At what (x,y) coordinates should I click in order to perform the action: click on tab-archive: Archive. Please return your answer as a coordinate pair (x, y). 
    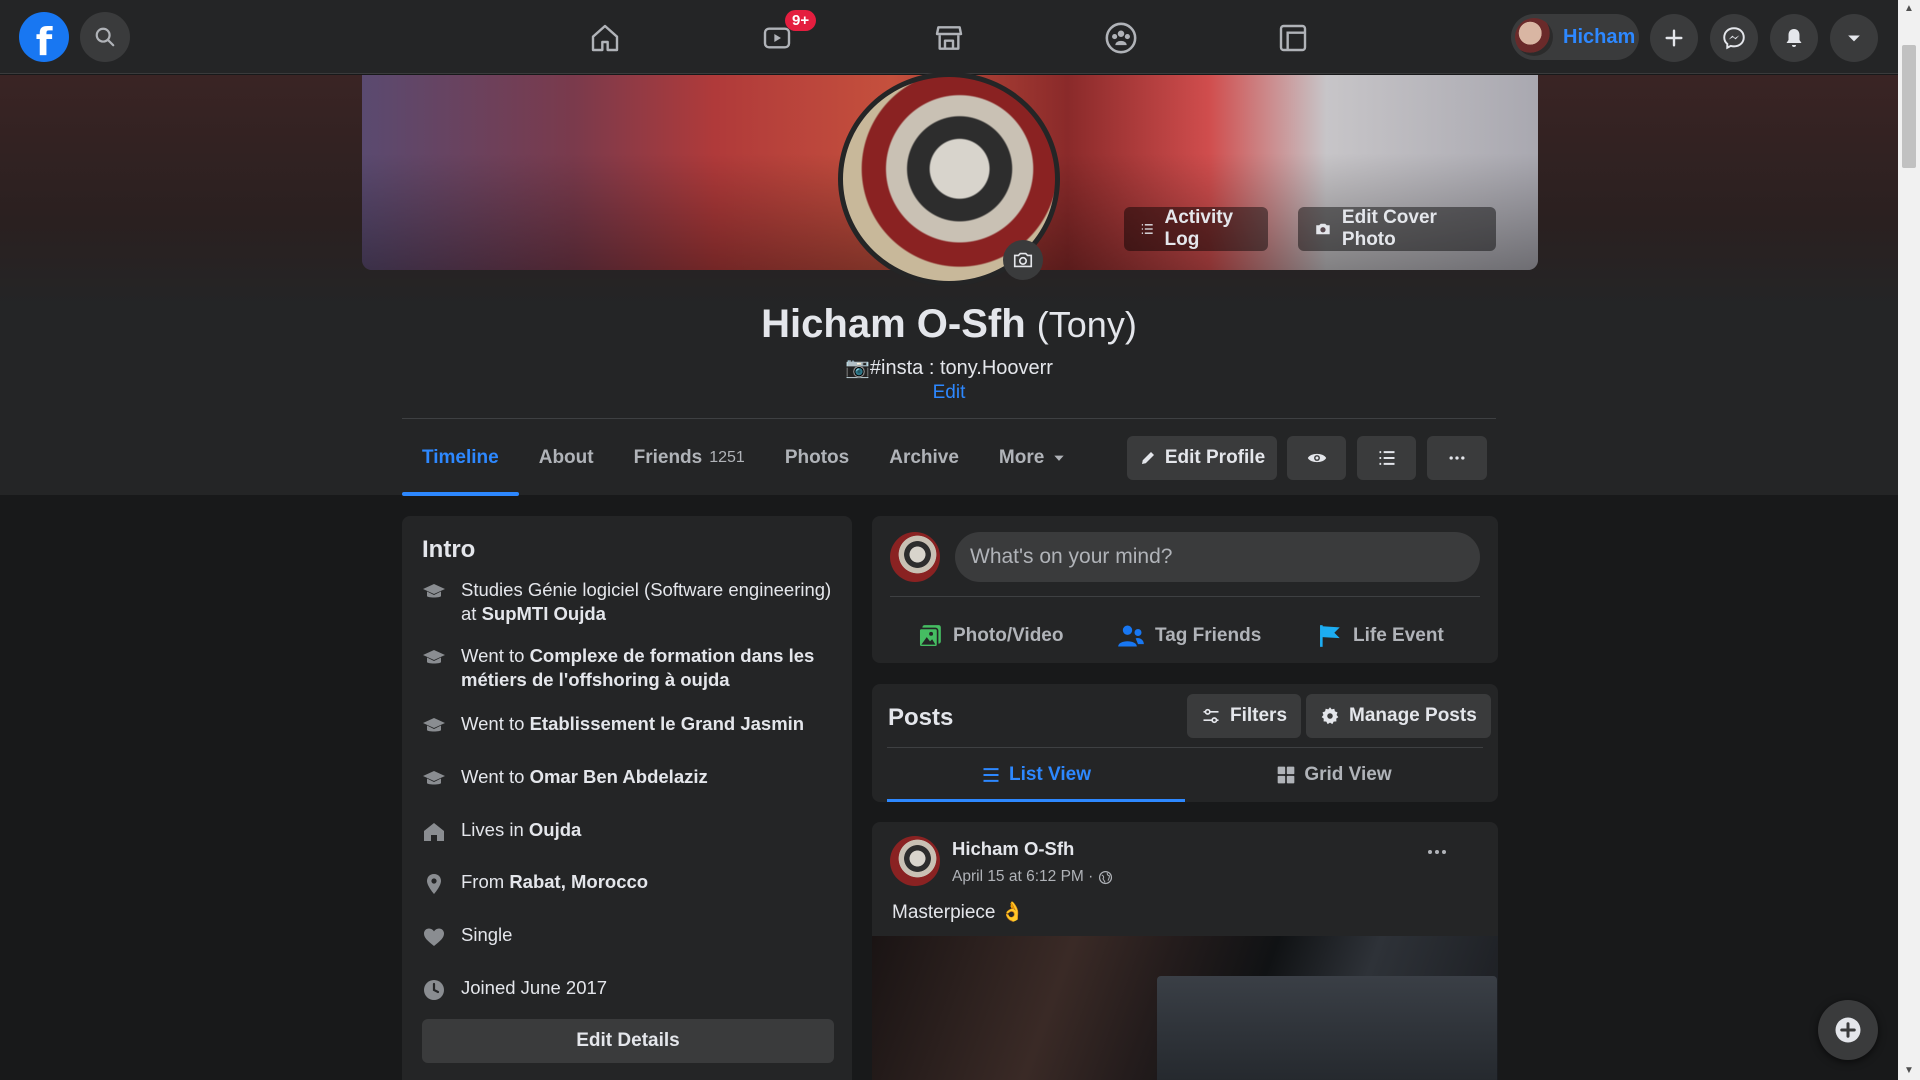
    Looking at the image, I should click on (924, 458).